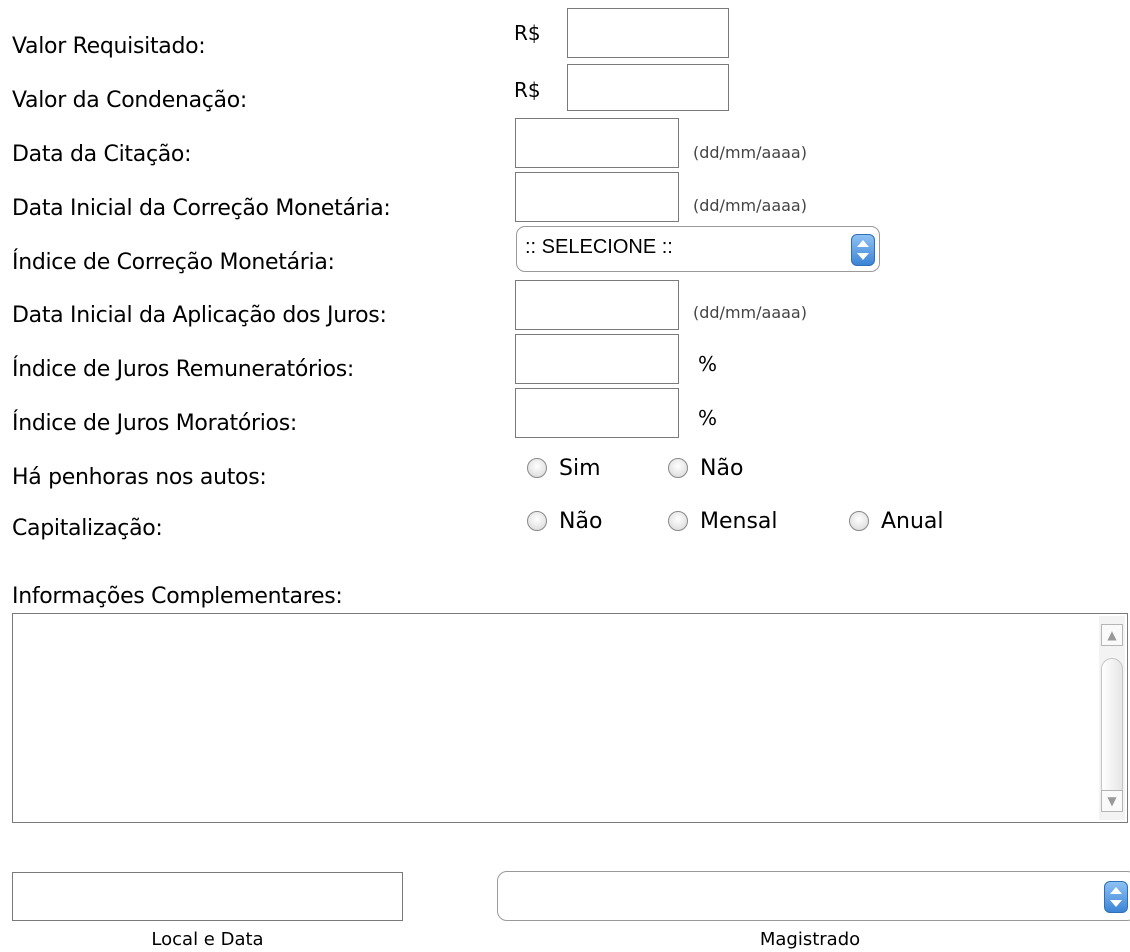 The width and height of the screenshot is (1130, 952). I want to click on label-penhoras: Há penhoras nos autos:, so click(139, 477).